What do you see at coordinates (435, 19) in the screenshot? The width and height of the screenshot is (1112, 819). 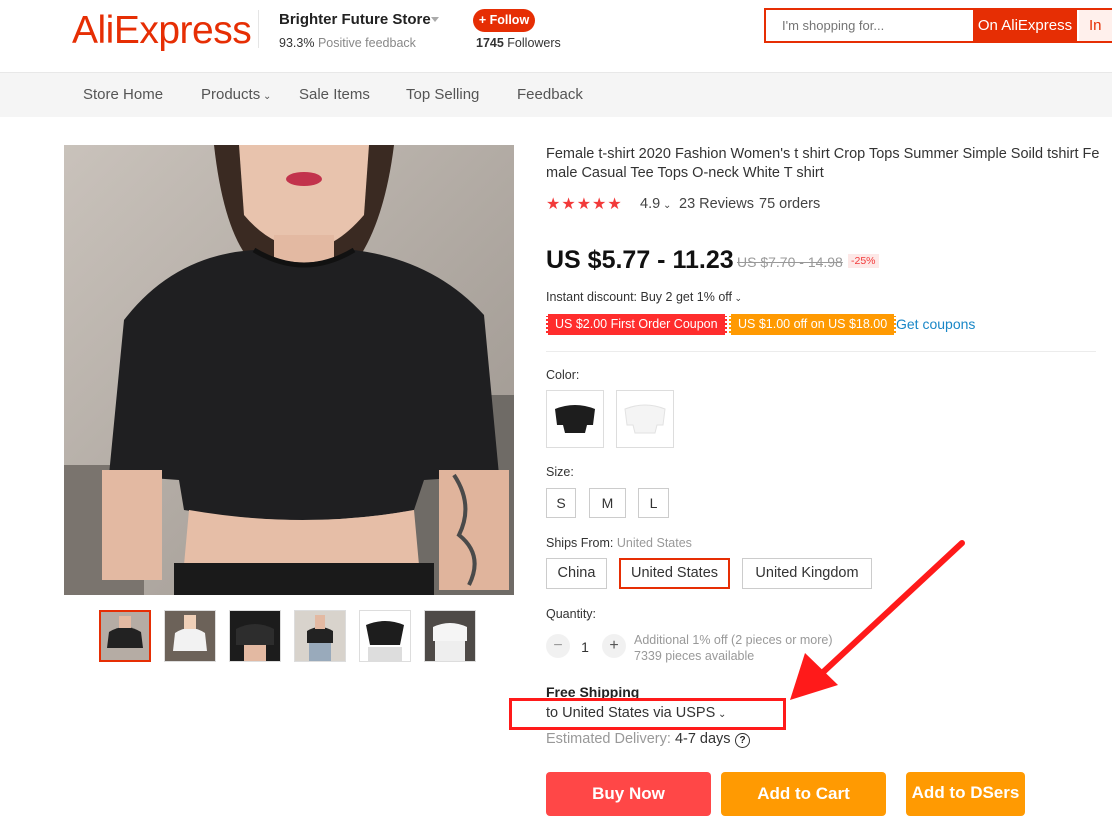 I see `chevron-down-icon` at bounding box center [435, 19].